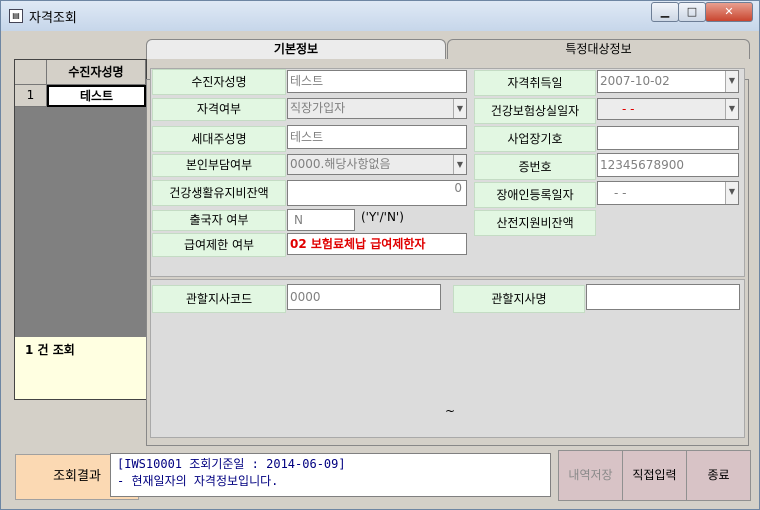  What do you see at coordinates (620, 193) in the screenshot?
I see `disability-date-value: - -` at bounding box center [620, 193].